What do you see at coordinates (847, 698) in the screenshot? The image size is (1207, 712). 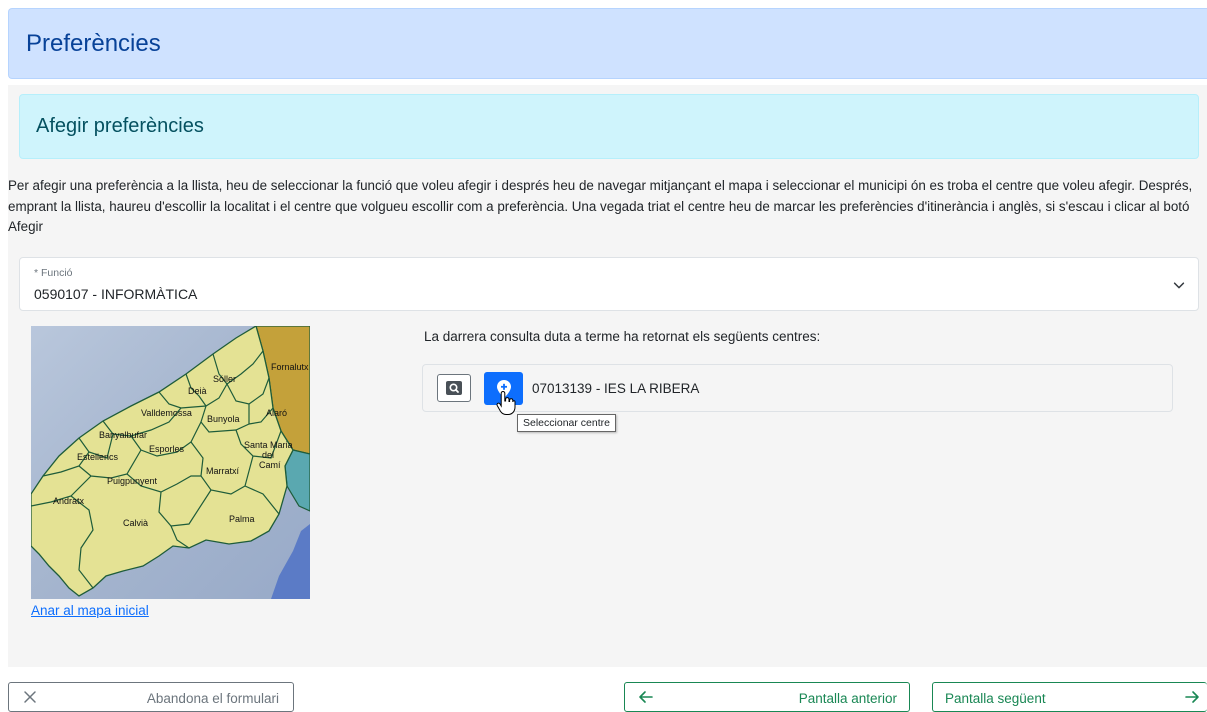 I see `previous-label: Pantalla anterior` at bounding box center [847, 698].